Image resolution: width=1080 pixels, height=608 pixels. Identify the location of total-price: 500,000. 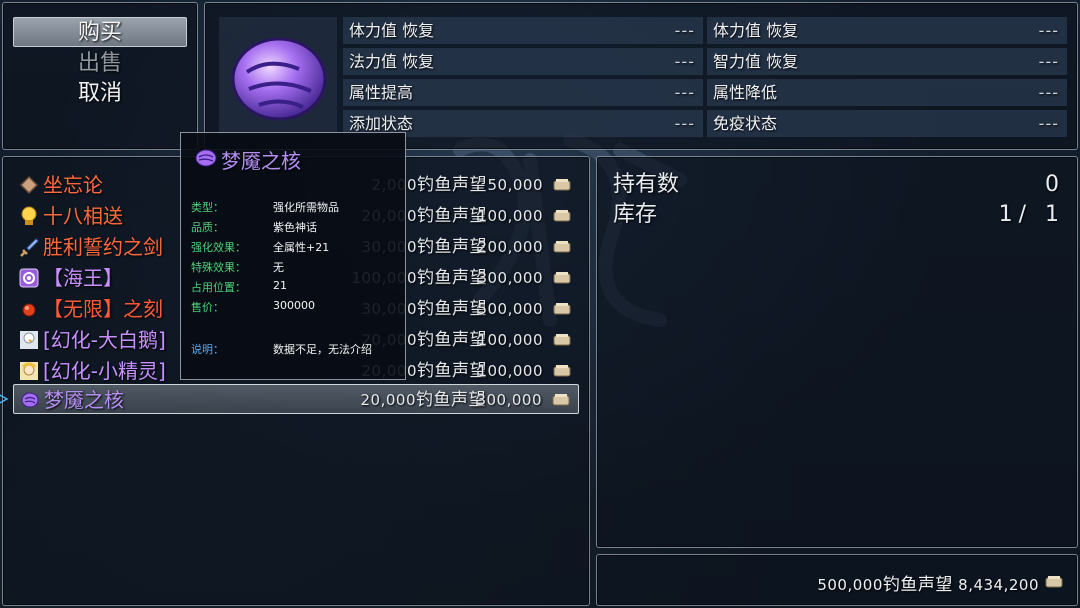
(850, 585).